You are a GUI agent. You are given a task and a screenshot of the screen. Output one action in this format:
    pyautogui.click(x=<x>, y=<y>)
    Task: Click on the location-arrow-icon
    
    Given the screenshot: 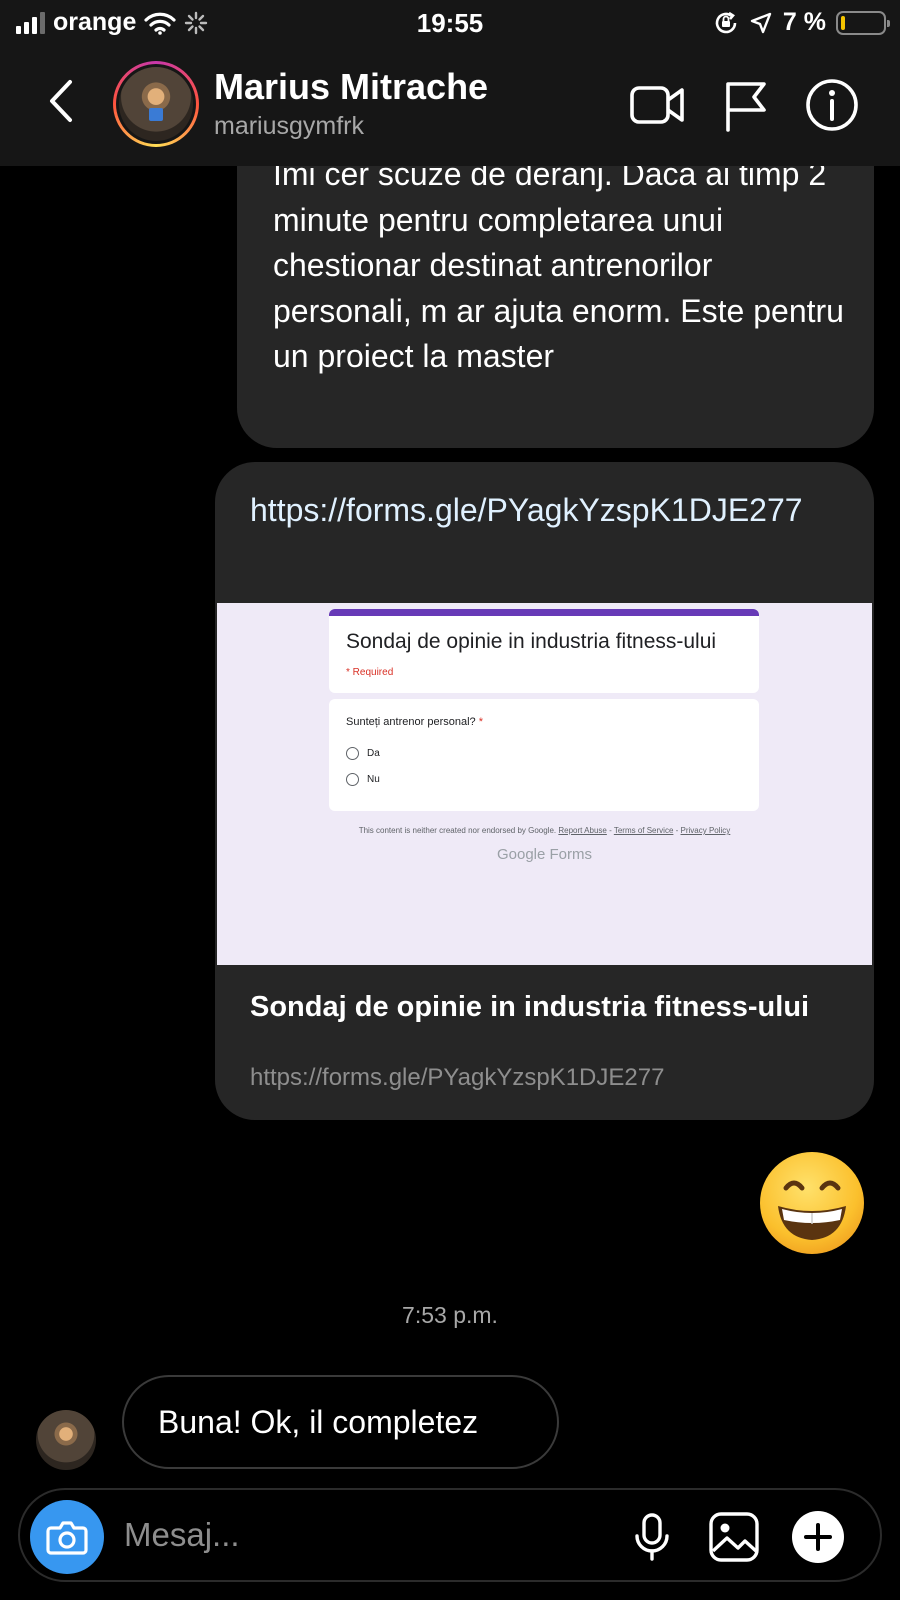 What is the action you would take?
    pyautogui.click(x=761, y=22)
    